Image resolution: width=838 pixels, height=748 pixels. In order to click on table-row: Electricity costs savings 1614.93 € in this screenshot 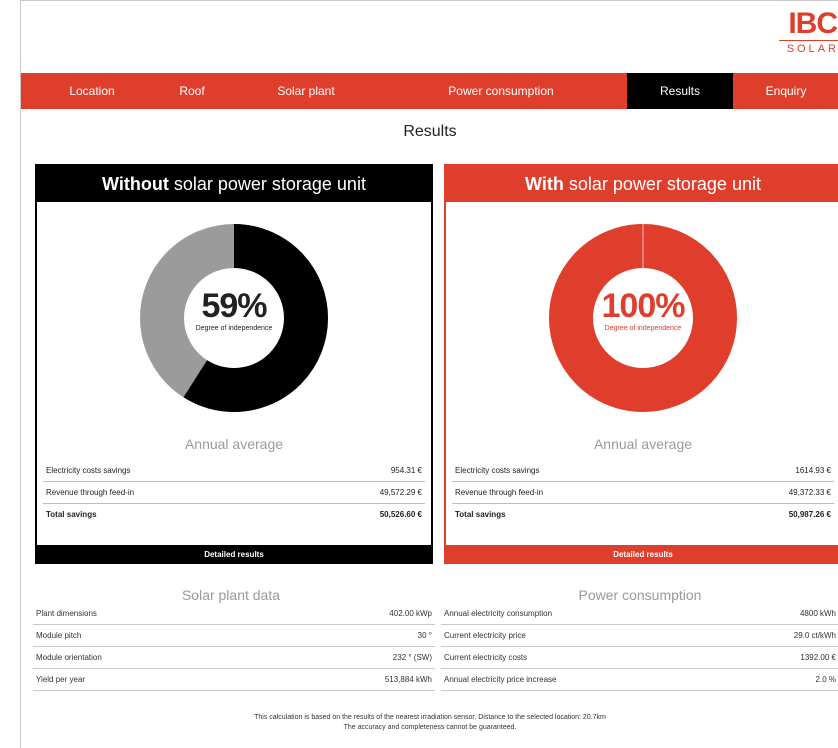, I will do `click(643, 471)`.